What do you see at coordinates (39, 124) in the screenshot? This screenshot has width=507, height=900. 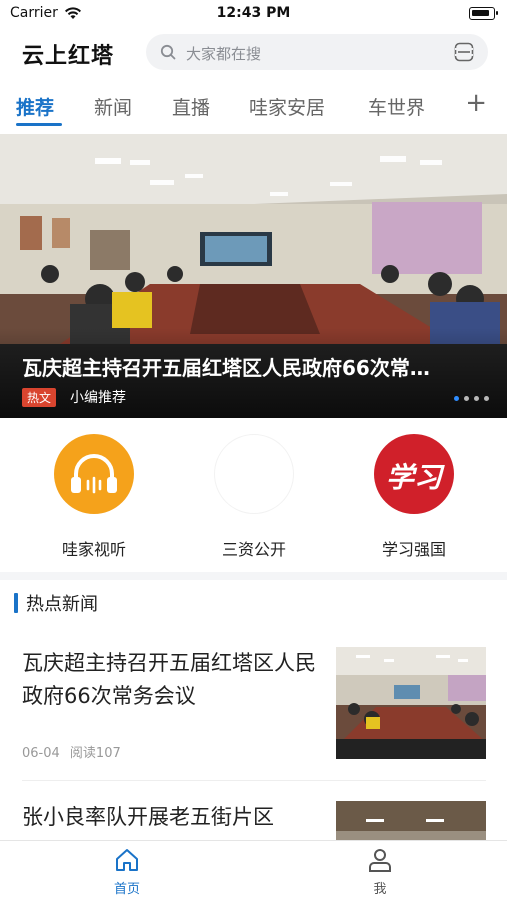 I see `active-tab-indicator` at bounding box center [39, 124].